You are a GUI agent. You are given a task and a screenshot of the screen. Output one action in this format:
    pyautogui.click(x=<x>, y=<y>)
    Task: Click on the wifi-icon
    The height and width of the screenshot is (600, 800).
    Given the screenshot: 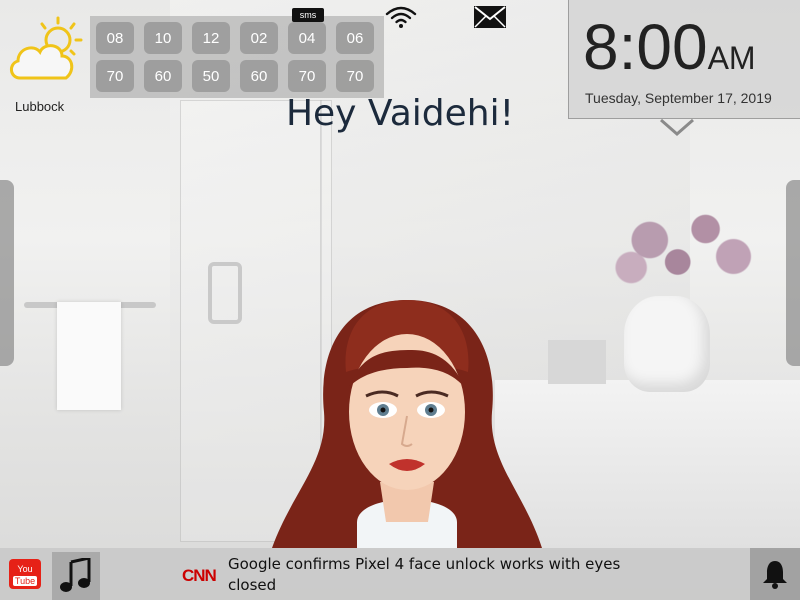 What is the action you would take?
    pyautogui.click(x=401, y=19)
    